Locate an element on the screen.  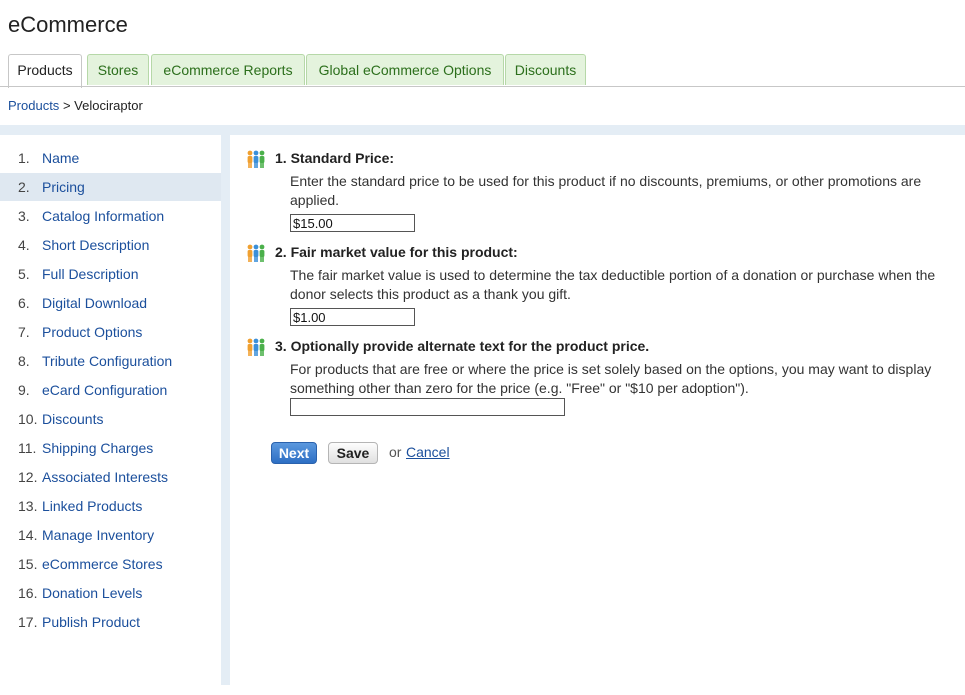
sidebar-item-number: 4. is located at coordinates (24, 245).